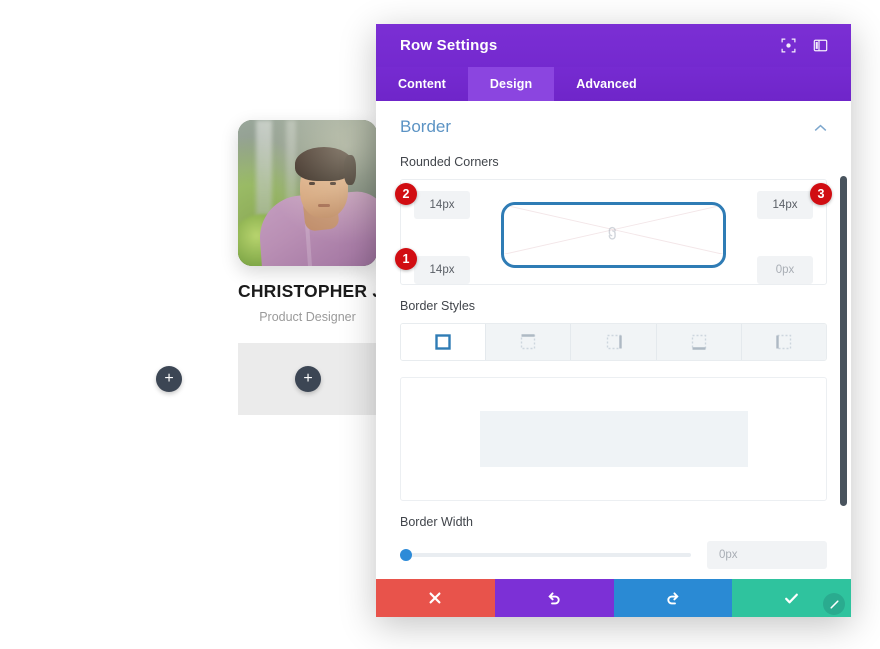  I want to click on redo-button, so click(673, 598).